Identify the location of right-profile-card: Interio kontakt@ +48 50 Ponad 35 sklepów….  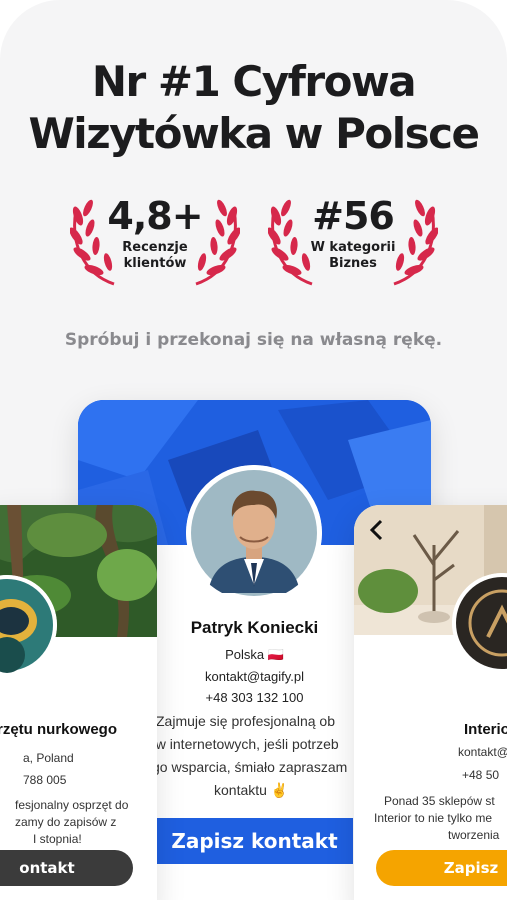
(430, 702).